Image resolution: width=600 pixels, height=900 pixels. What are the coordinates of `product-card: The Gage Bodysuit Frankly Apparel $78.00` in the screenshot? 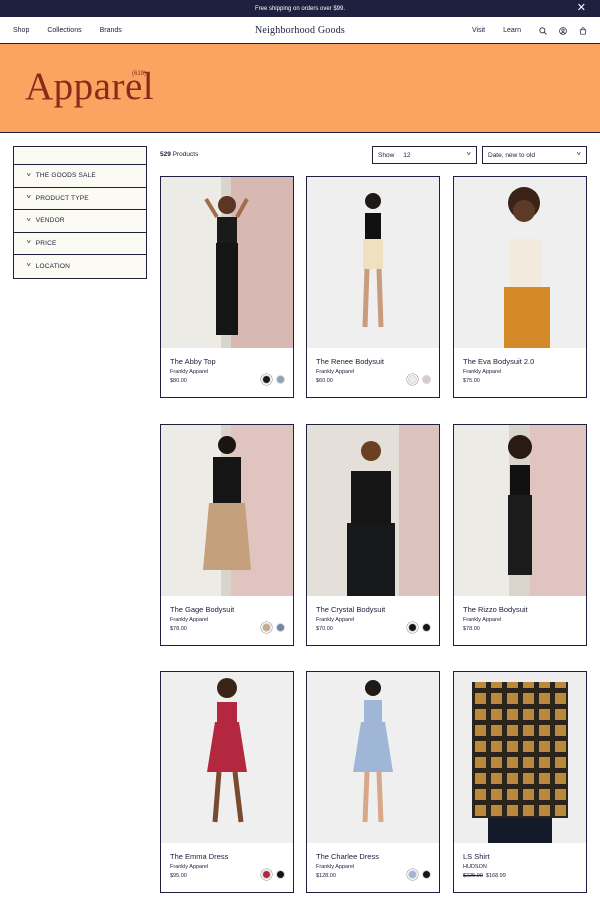 It's located at (227, 535).